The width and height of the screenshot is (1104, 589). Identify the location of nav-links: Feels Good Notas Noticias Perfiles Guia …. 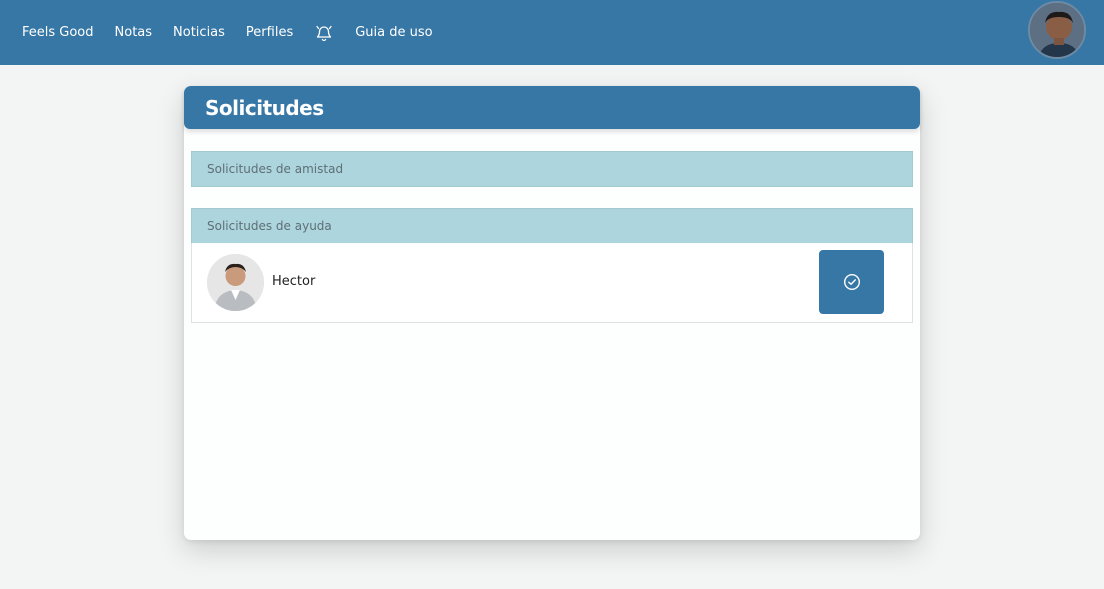
(227, 33).